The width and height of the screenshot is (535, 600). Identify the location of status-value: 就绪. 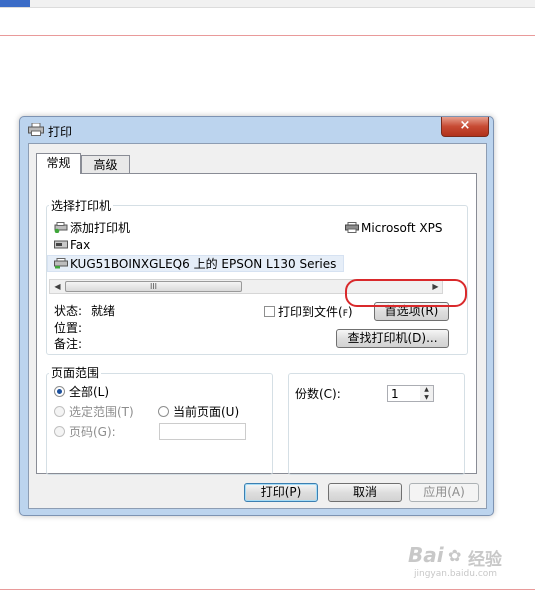
(103, 311).